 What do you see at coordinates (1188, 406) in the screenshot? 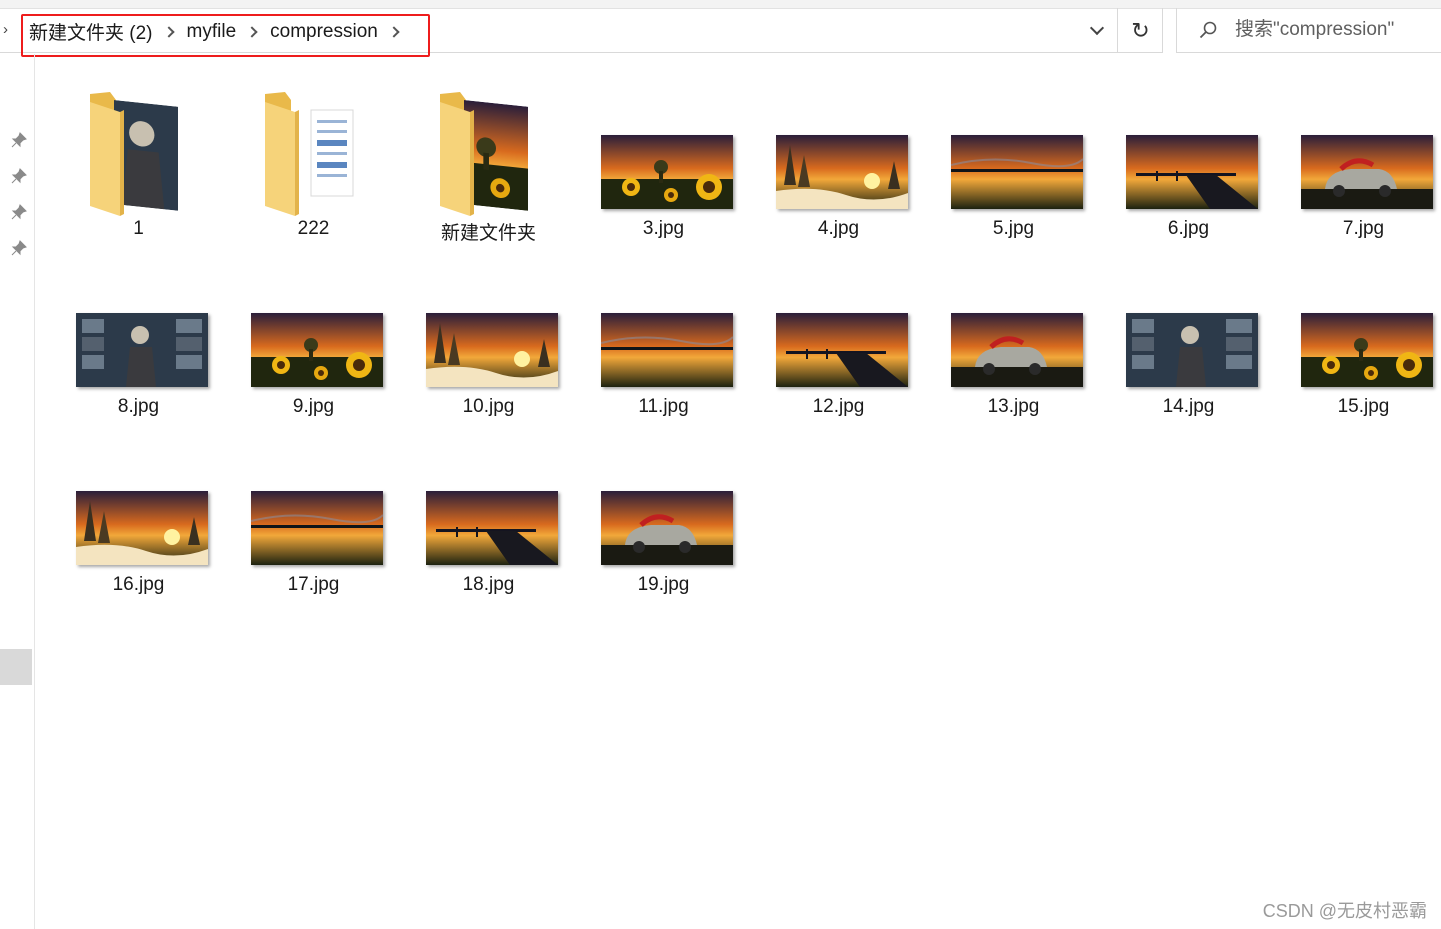
I see `file-name-label: 14.jpg` at bounding box center [1188, 406].